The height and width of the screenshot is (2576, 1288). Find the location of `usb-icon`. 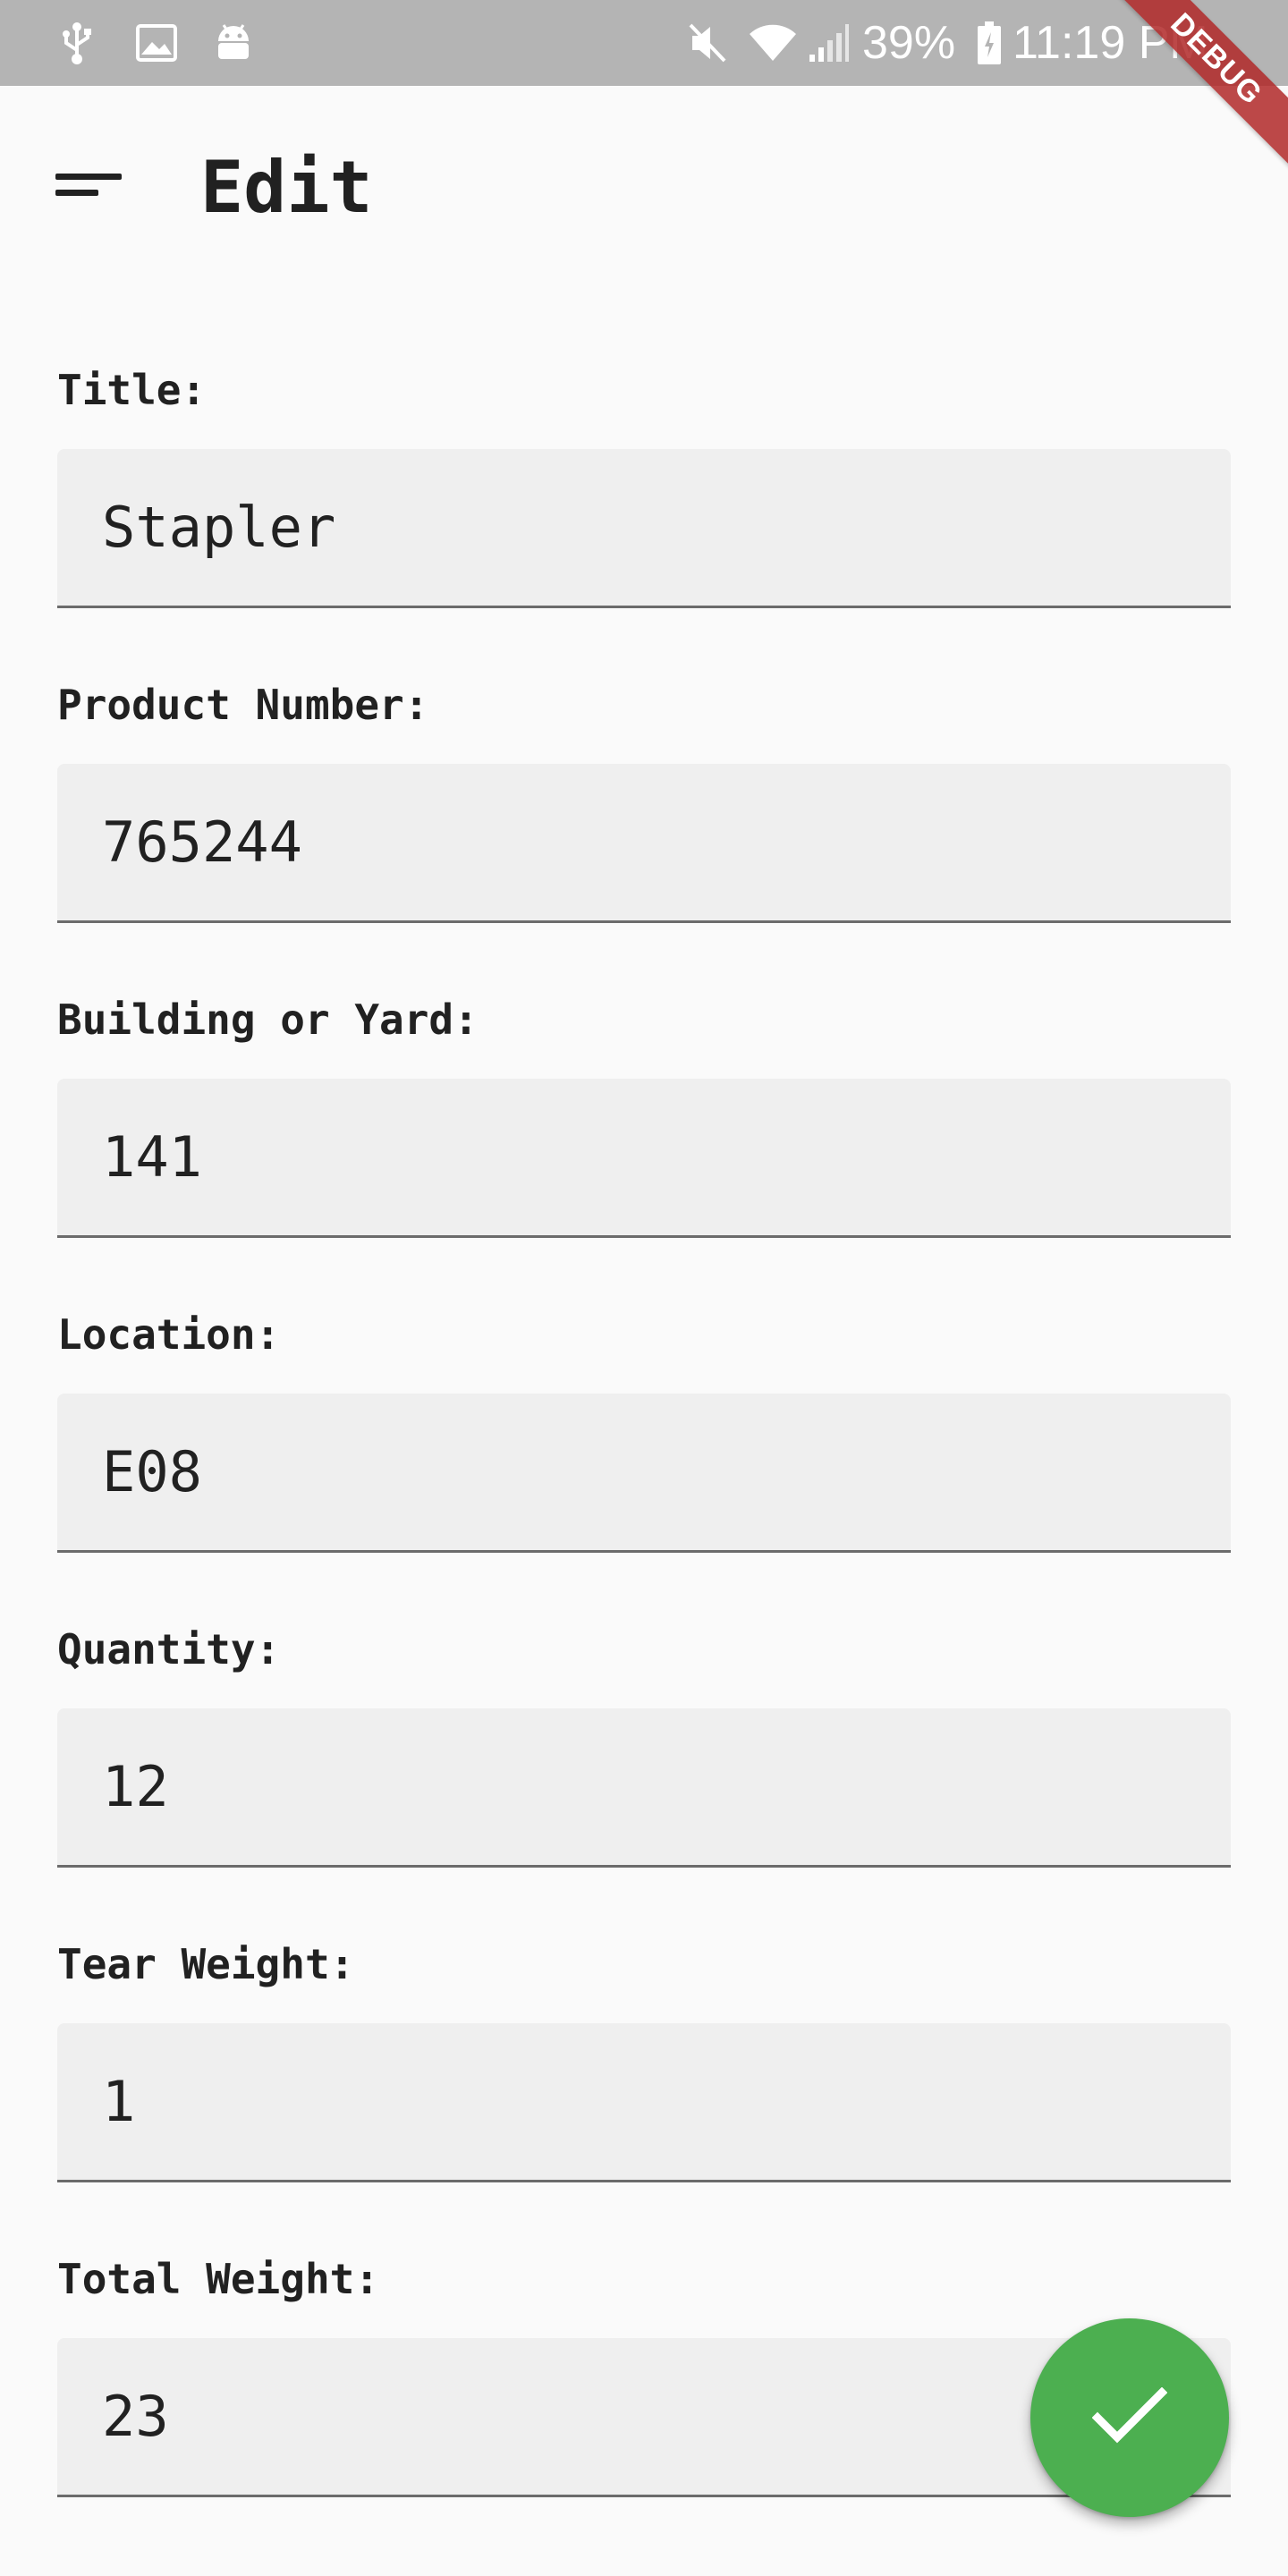

usb-icon is located at coordinates (76, 43).